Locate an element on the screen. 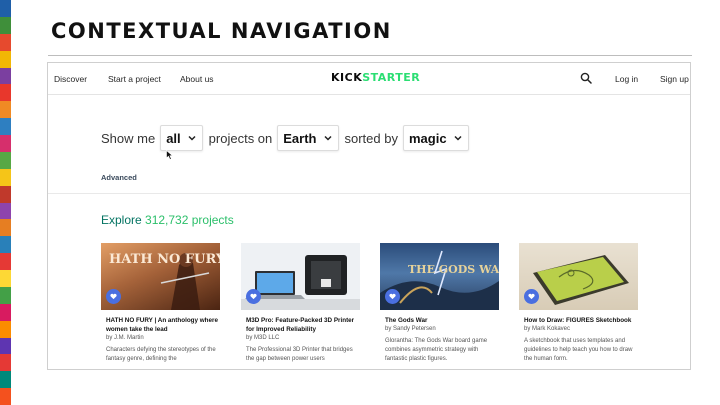 The width and height of the screenshot is (720, 405). label-show-me: Show me is located at coordinates (128, 138).